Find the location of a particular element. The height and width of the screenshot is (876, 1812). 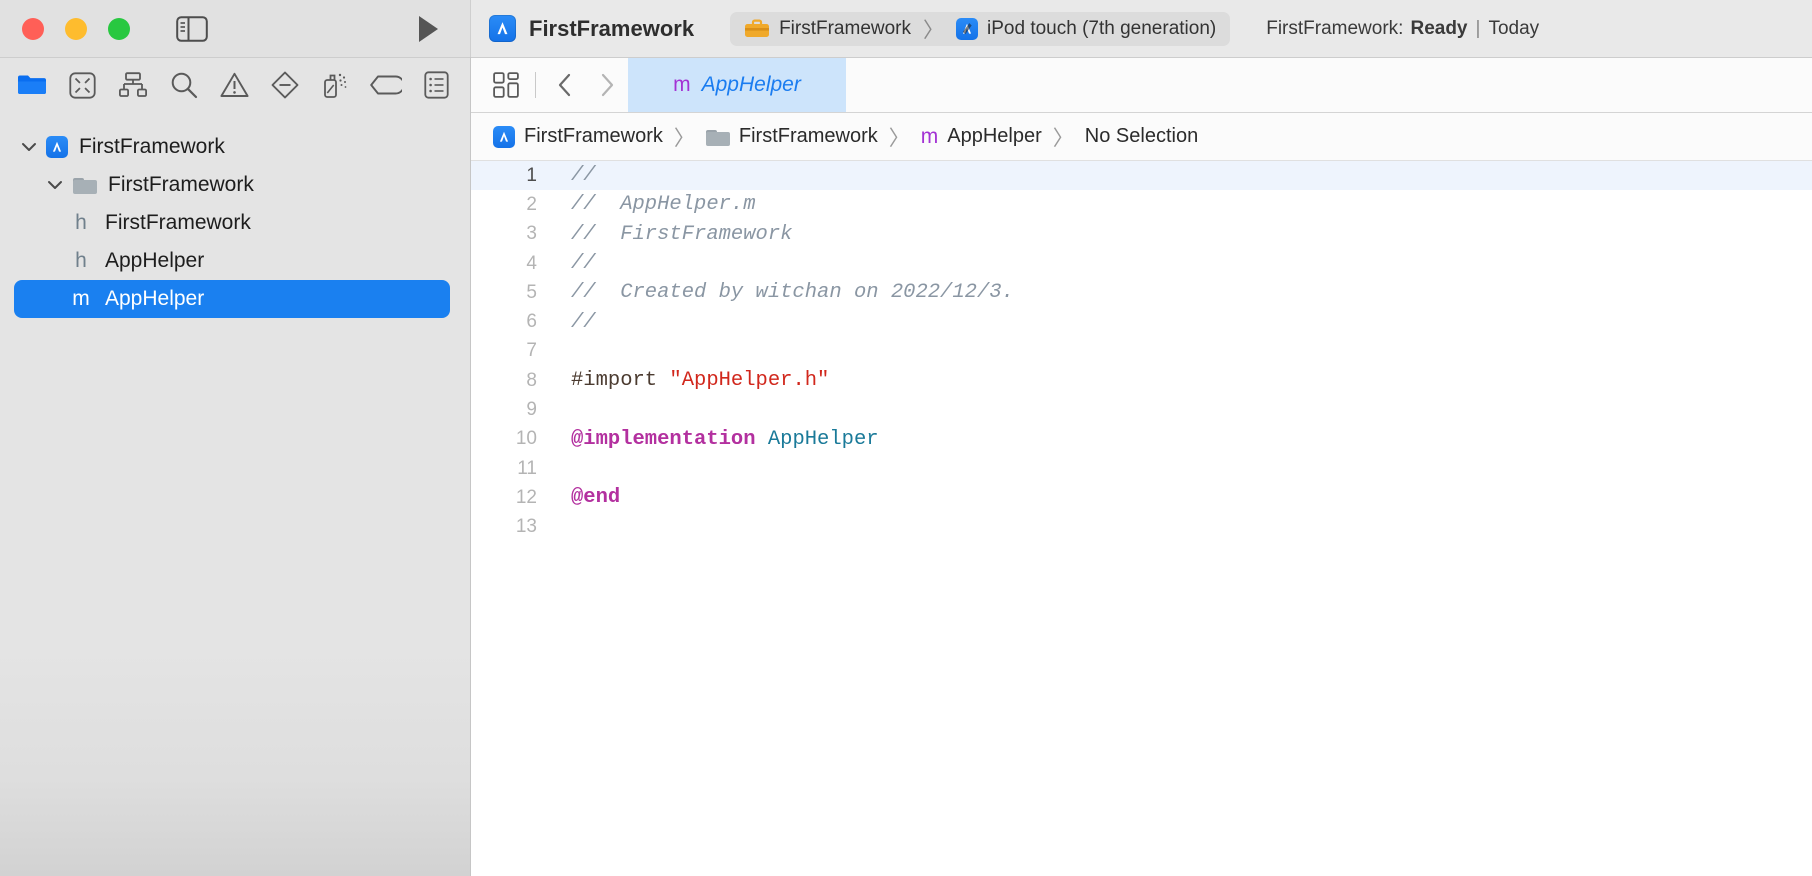

code-line: 3 // FirstFramework is located at coordinates (1141, 234).